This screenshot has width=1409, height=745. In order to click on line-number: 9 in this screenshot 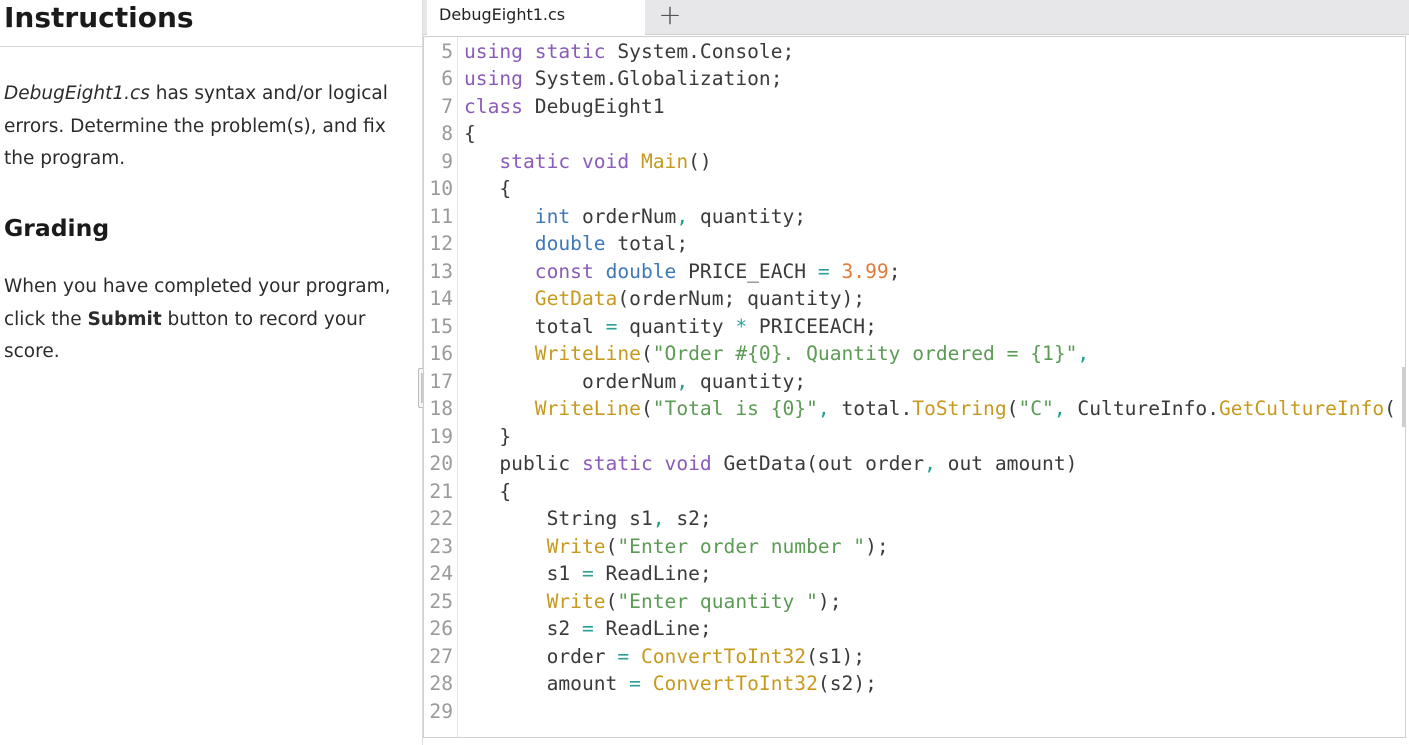, I will do `click(447, 161)`.